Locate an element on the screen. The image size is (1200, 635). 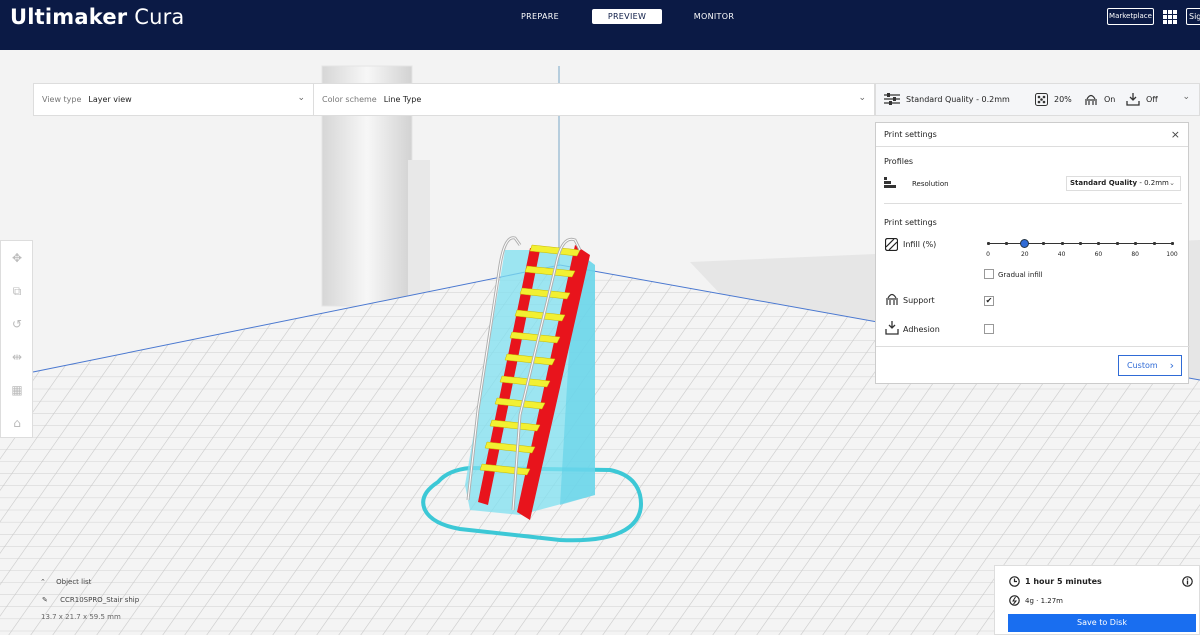
slider-tick-label: 40 is located at coordinates (1061, 254).